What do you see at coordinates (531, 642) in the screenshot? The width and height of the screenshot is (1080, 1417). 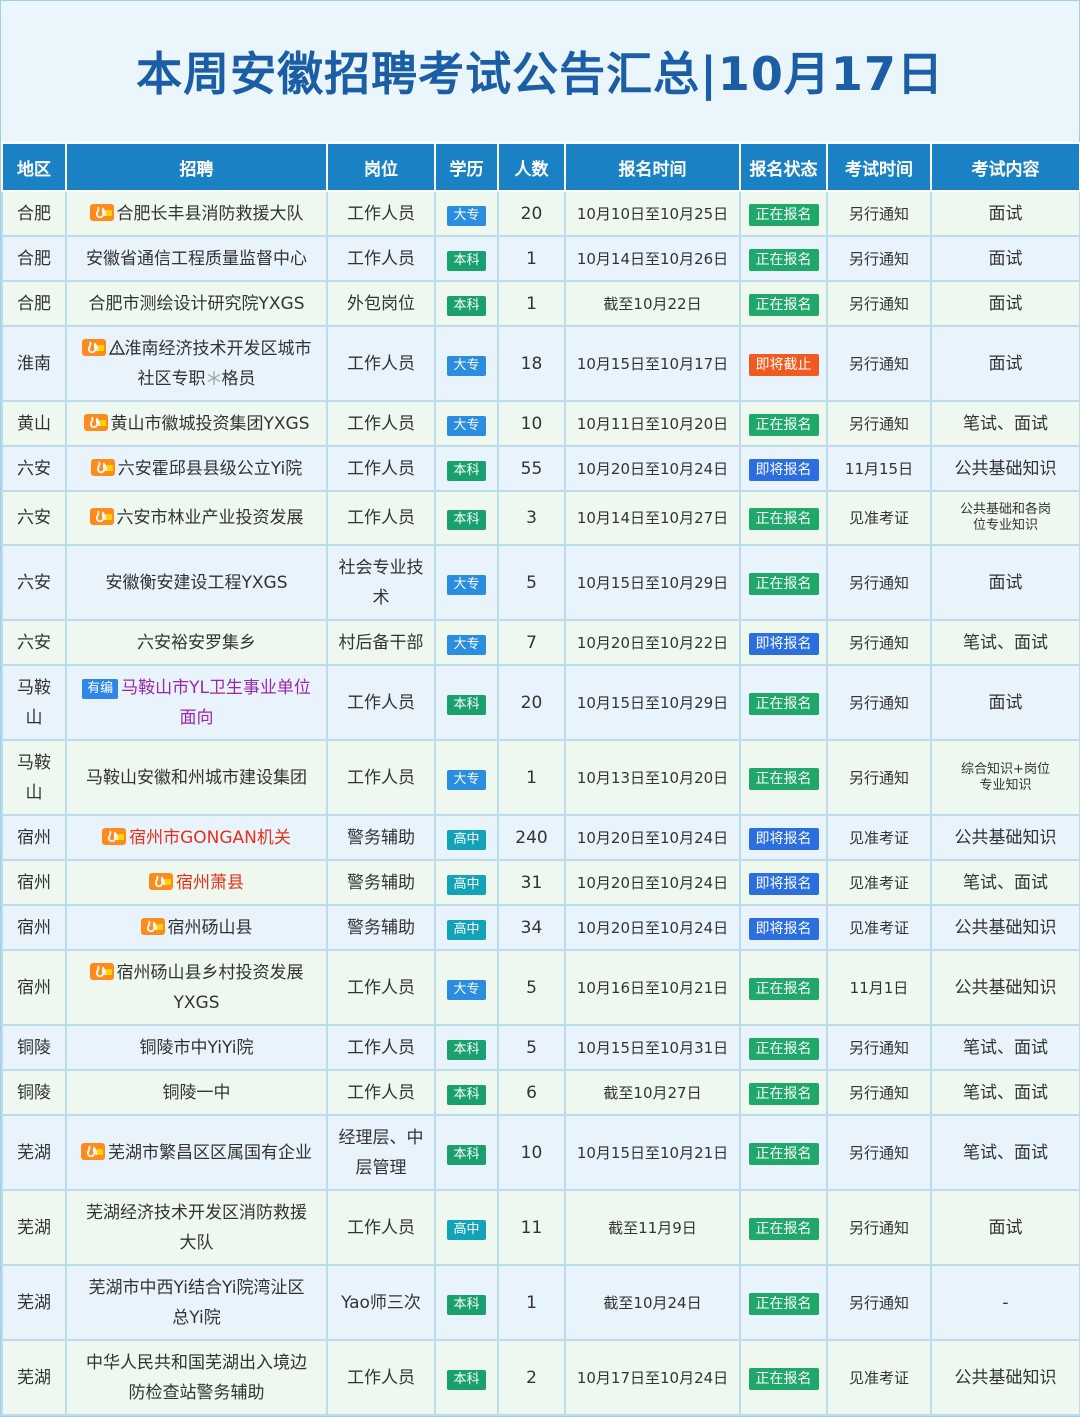 I see `count-text: 7` at bounding box center [531, 642].